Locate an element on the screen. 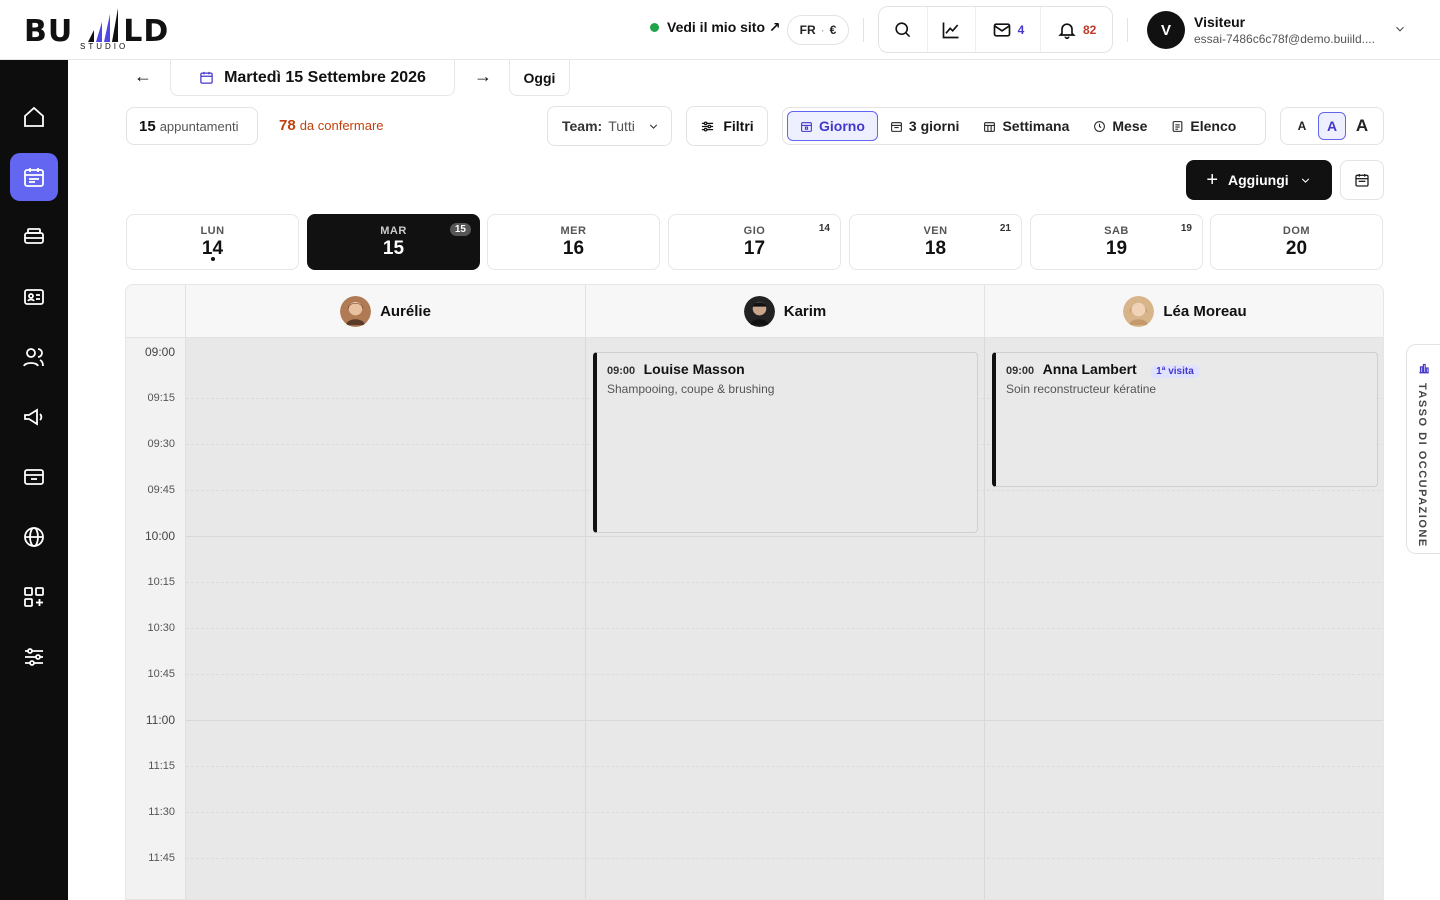  card-icon is located at coordinates (34, 477).